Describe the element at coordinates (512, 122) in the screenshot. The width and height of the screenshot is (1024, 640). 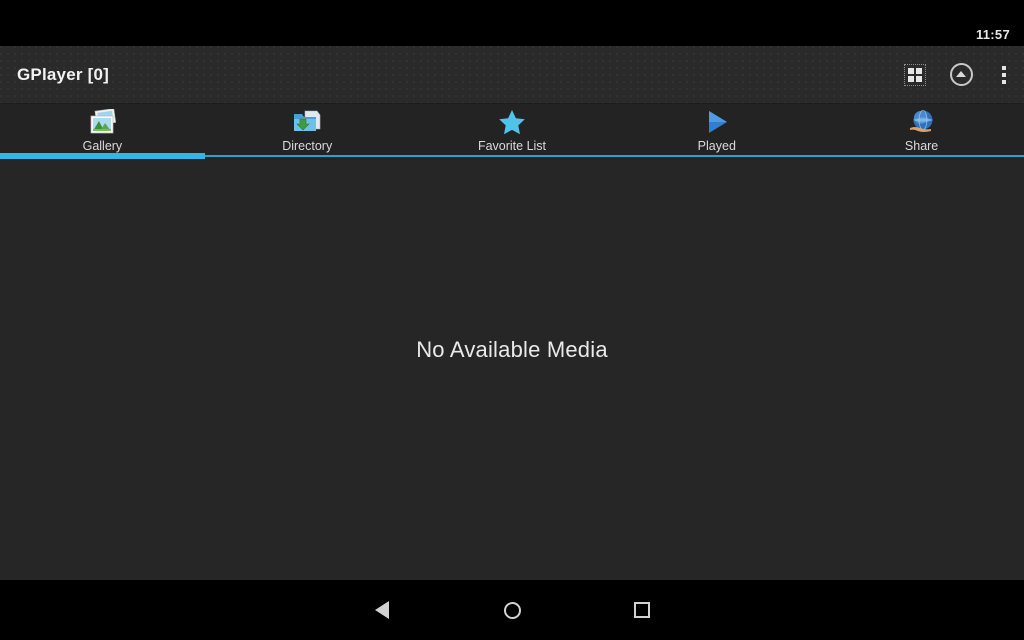
I see `star-icon` at that location.